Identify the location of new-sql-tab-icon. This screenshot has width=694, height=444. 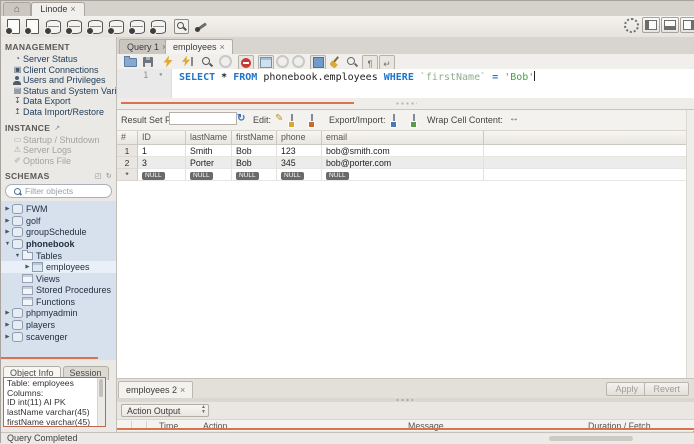
(13, 26).